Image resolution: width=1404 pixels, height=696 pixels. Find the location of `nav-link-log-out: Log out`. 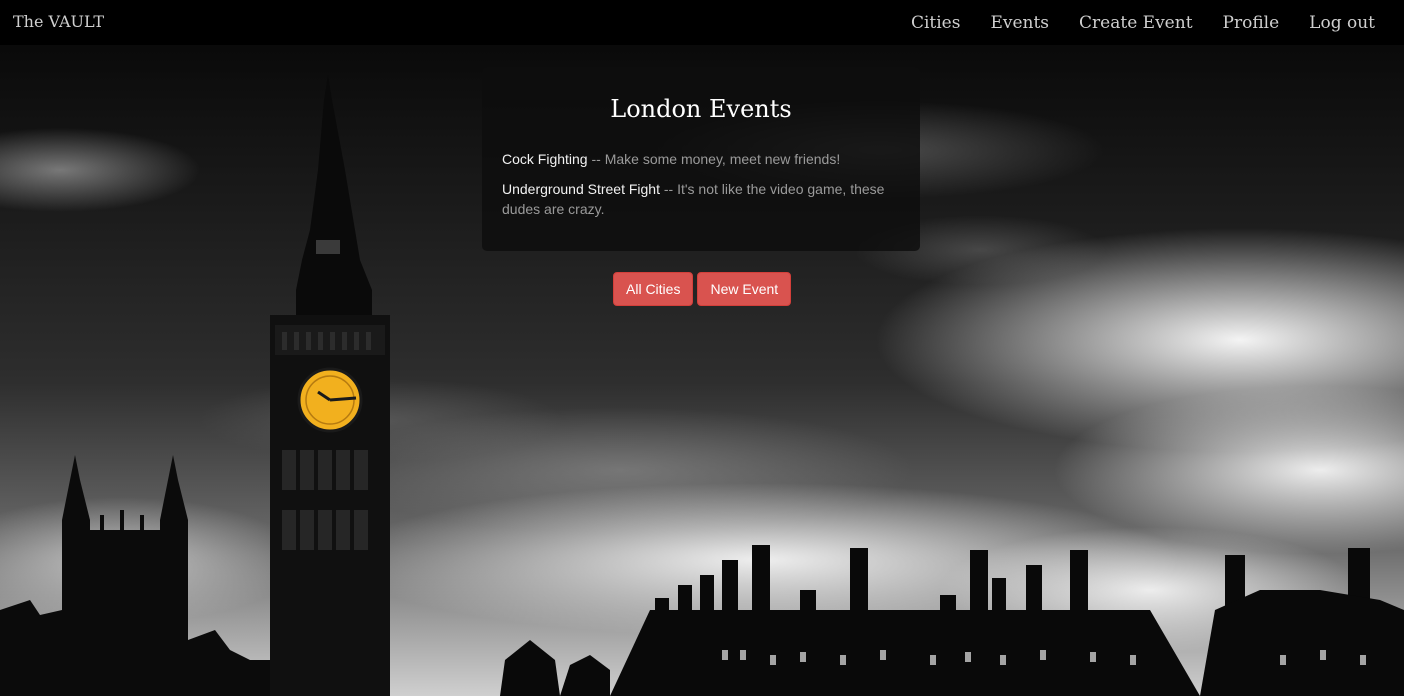

nav-link-log-out: Log out is located at coordinates (1342, 23).